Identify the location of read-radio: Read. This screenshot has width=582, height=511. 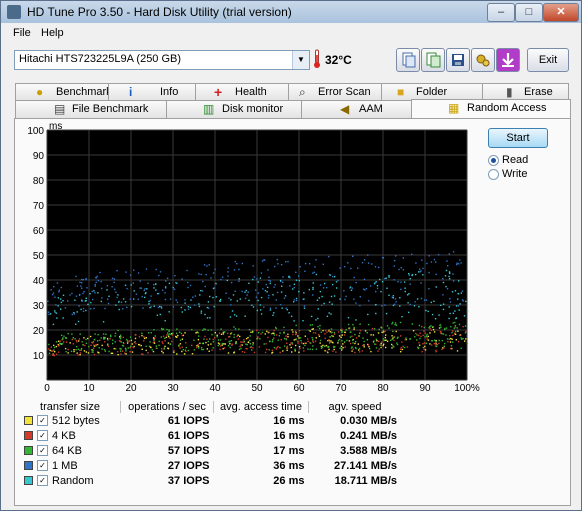
(523, 161).